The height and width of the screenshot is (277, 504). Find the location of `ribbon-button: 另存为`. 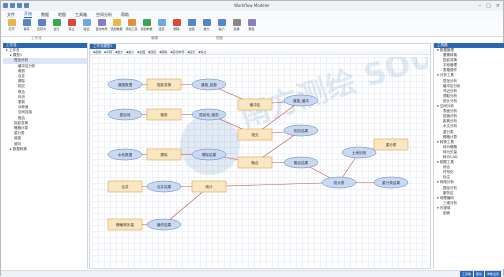

ribbon-button: 另存为 is located at coordinates (41, 27).